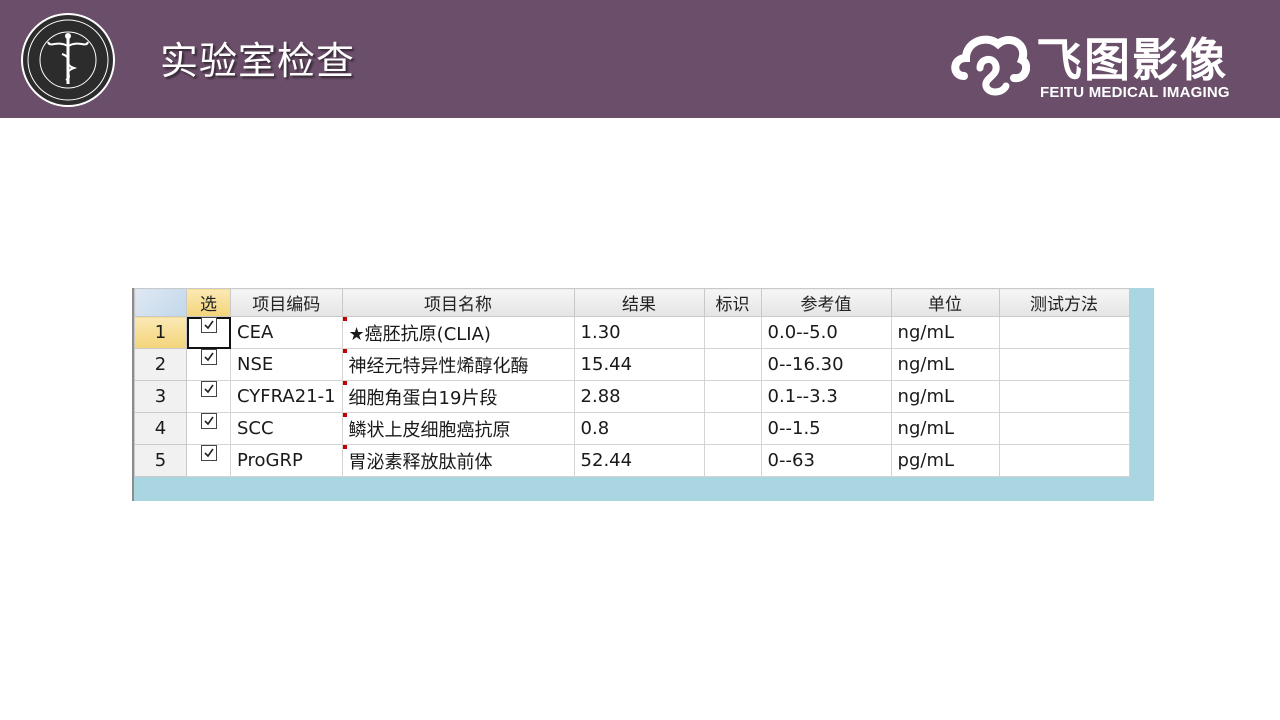 The image size is (1280, 720). I want to click on brand-subtitle: FEITU MEDICAL IMAGING, so click(1135, 92).